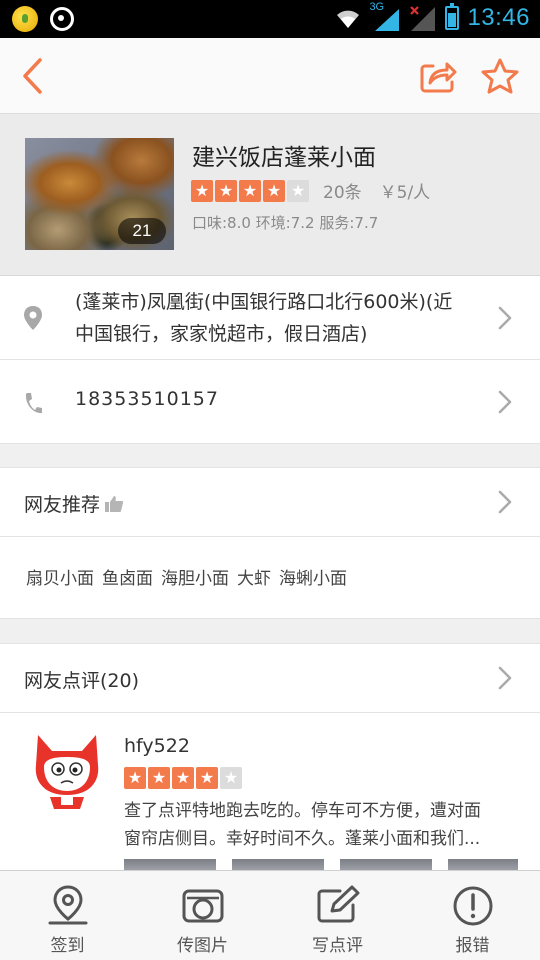 This screenshot has height=960, width=540. Describe the element at coordinates (348, 19) in the screenshot. I see `wifi-icon` at that location.